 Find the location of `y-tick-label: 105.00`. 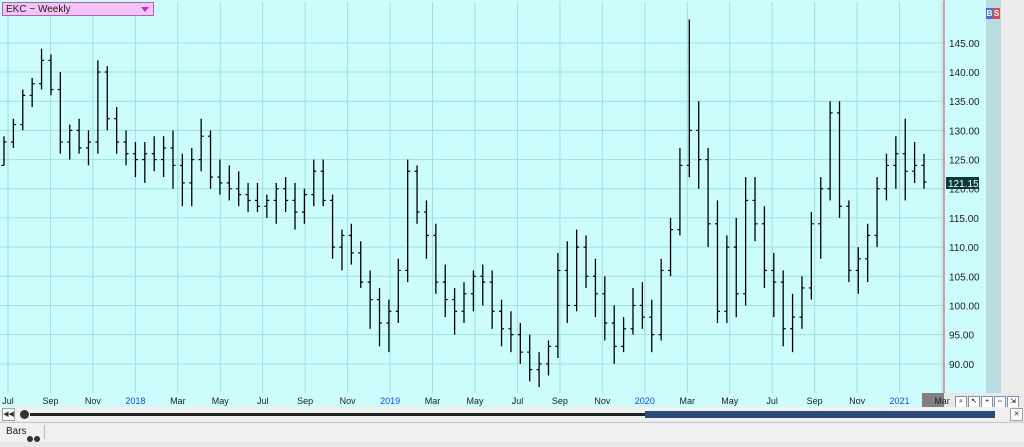

y-tick-label: 105.00 is located at coordinates (964, 277).